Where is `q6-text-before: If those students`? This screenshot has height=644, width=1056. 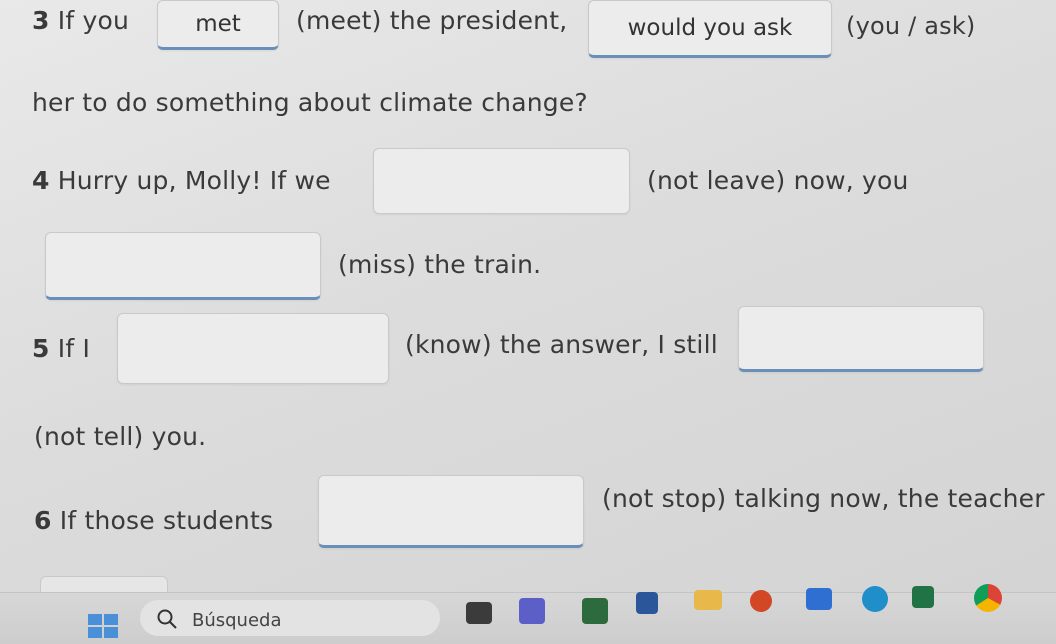 q6-text-before: If those students is located at coordinates (166, 520).